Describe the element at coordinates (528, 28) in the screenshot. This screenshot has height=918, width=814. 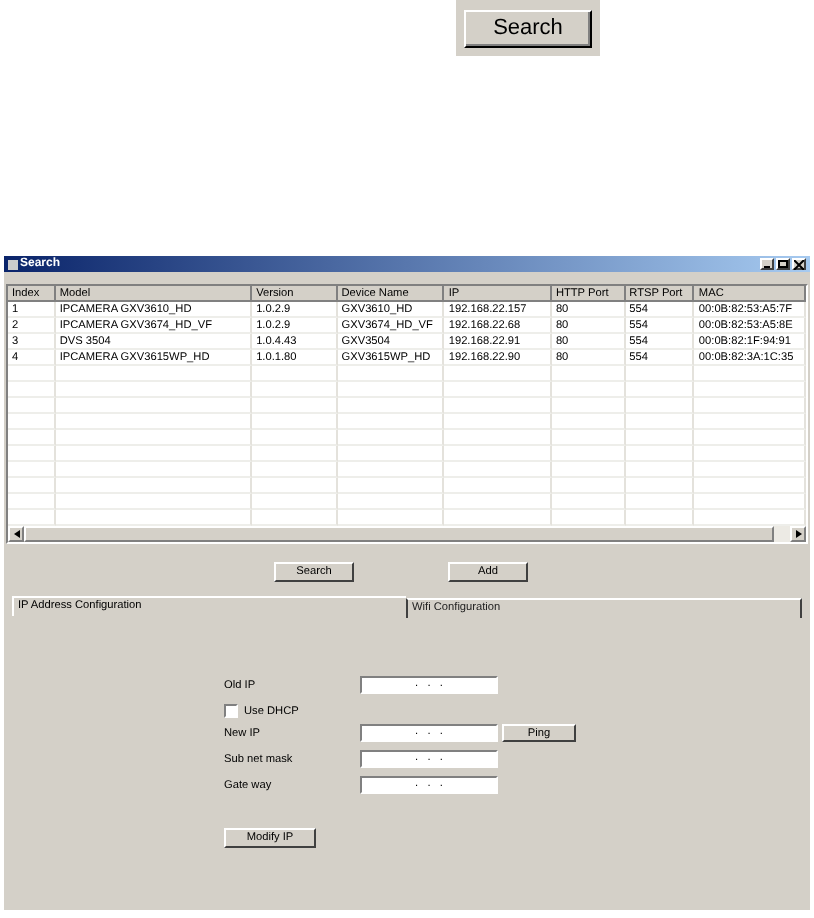
I see `search-button: Search` at that location.